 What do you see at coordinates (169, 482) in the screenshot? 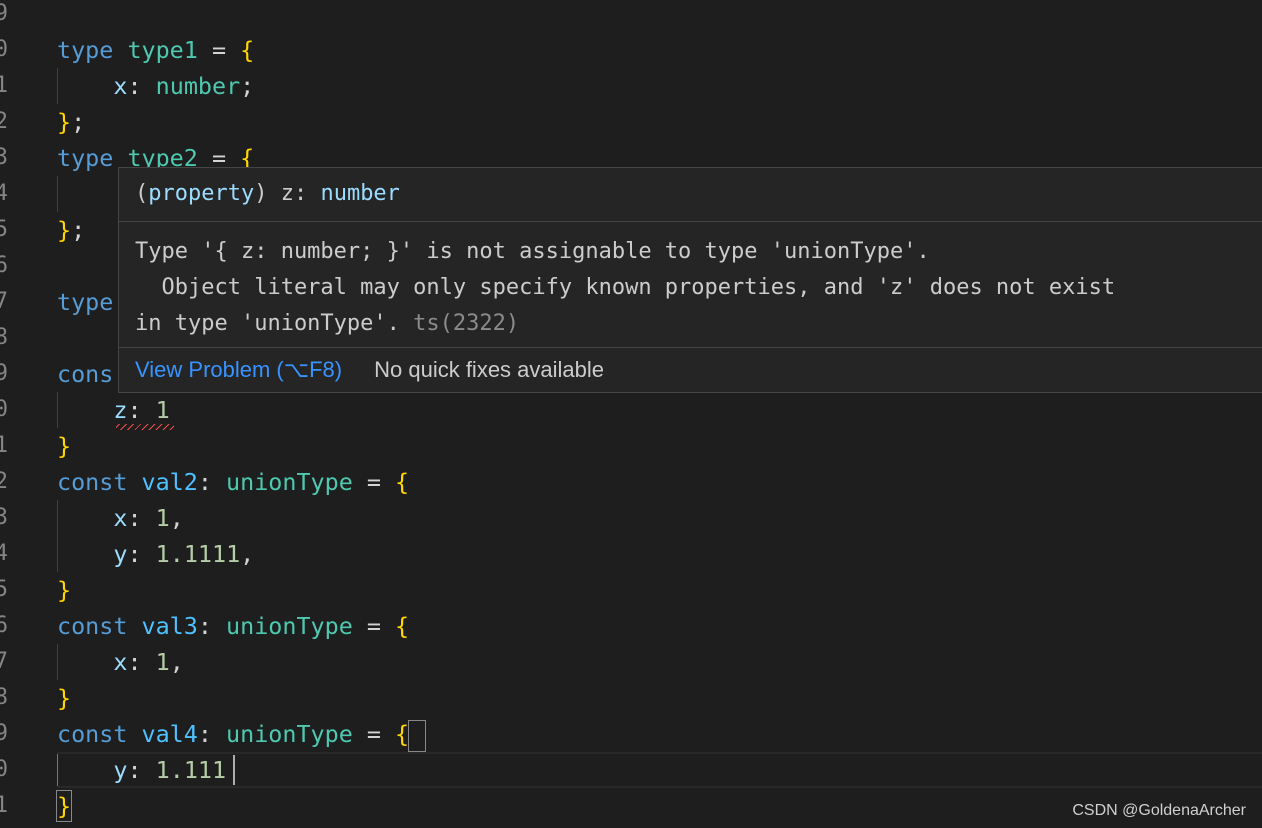
I see `code-token: val2` at bounding box center [169, 482].